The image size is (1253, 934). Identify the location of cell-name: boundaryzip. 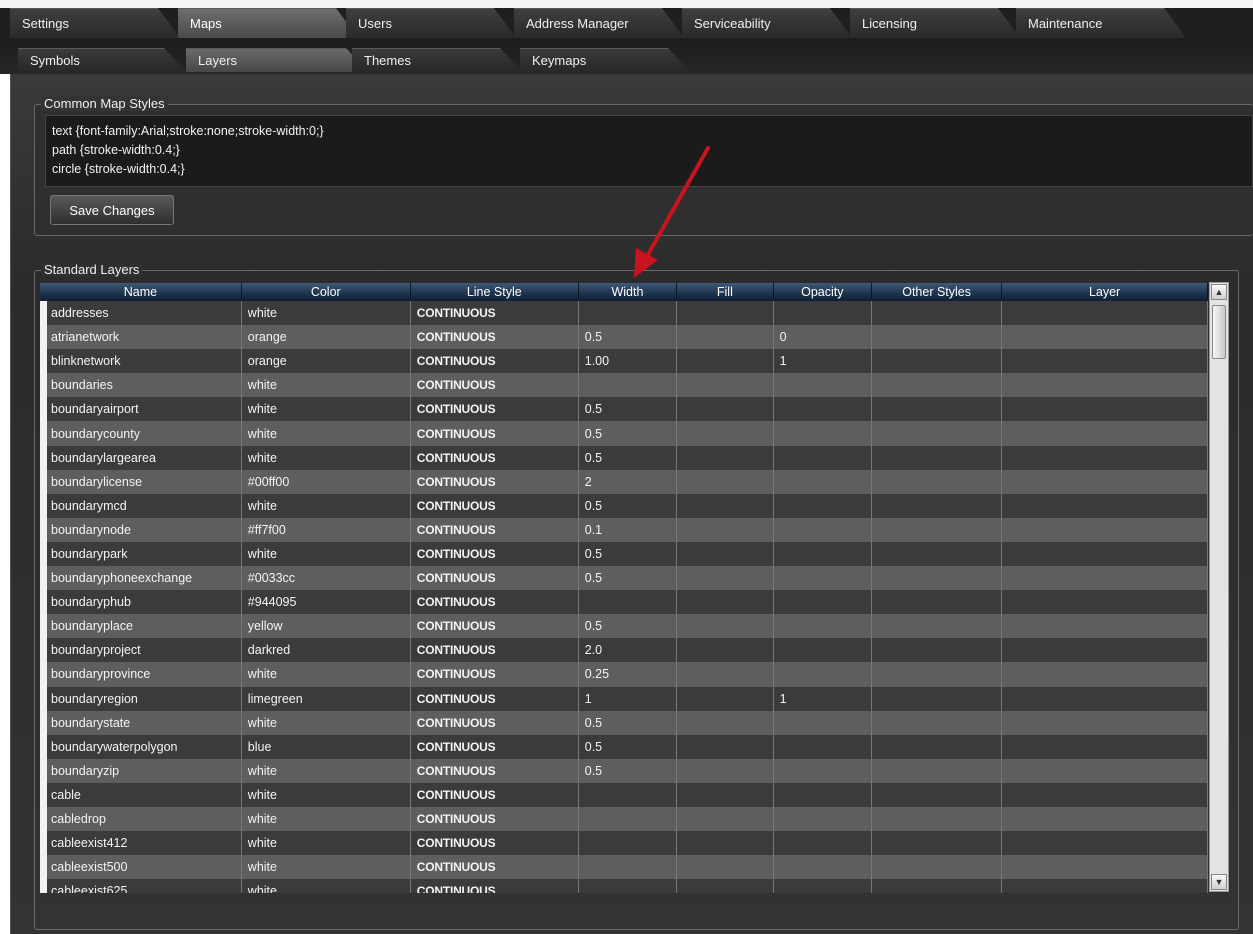
(141, 770).